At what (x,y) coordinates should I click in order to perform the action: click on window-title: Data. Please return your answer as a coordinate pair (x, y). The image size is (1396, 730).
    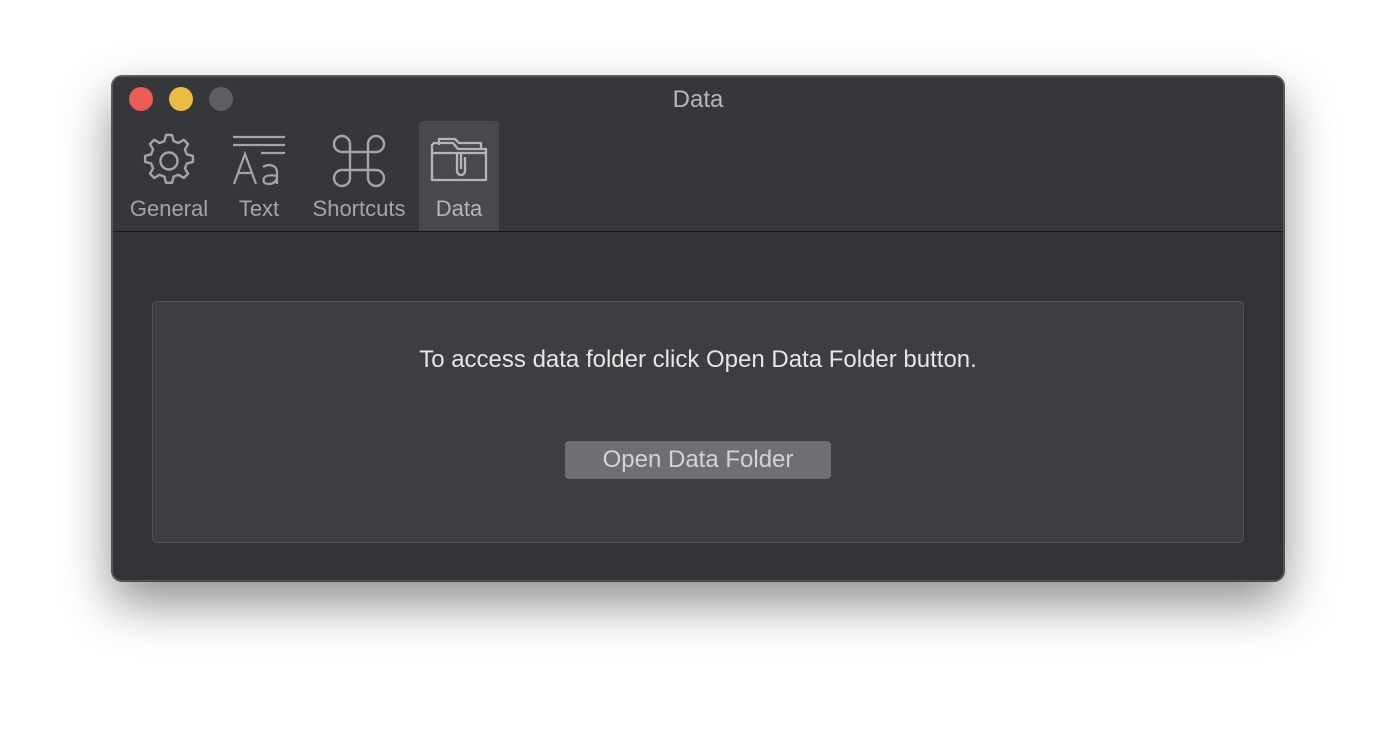
    Looking at the image, I should click on (698, 99).